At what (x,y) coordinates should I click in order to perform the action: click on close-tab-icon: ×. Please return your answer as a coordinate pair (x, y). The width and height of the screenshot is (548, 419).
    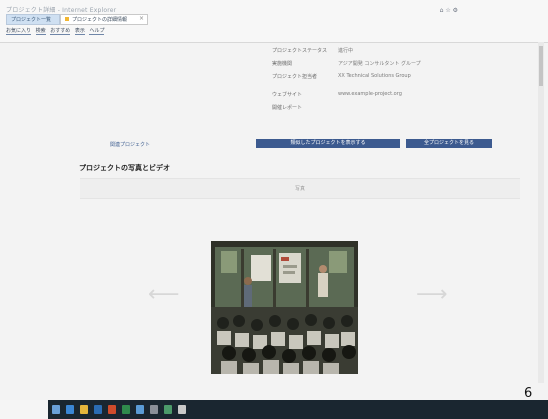
    Looking at the image, I should click on (141, 18).